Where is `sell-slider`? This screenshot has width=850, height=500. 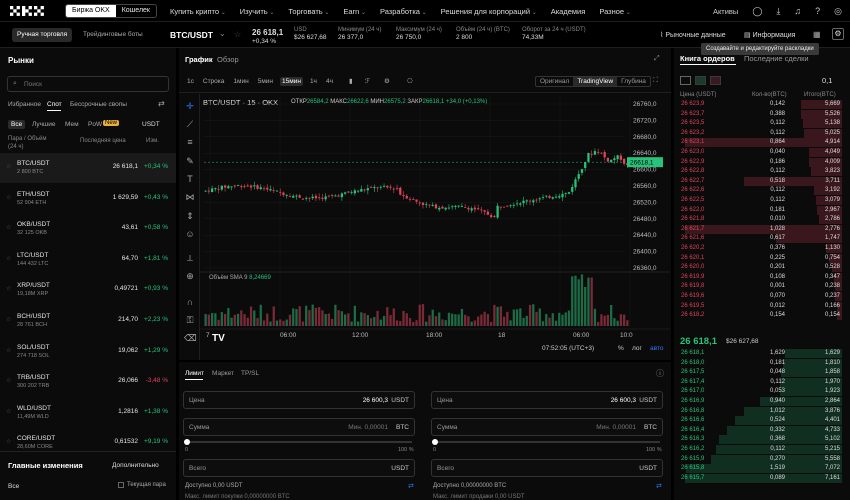
sell-slider is located at coordinates (546, 442).